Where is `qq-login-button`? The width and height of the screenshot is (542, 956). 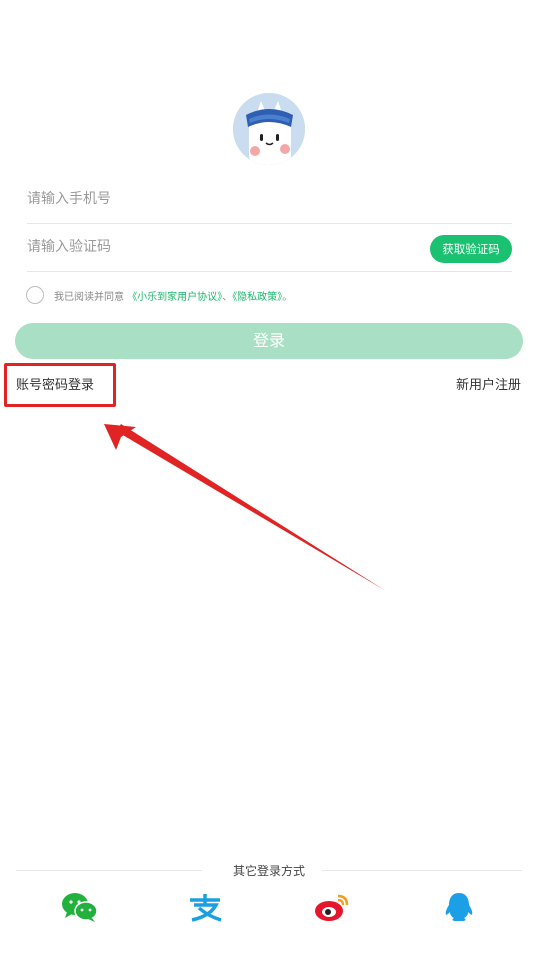 qq-login-button is located at coordinates (459, 907).